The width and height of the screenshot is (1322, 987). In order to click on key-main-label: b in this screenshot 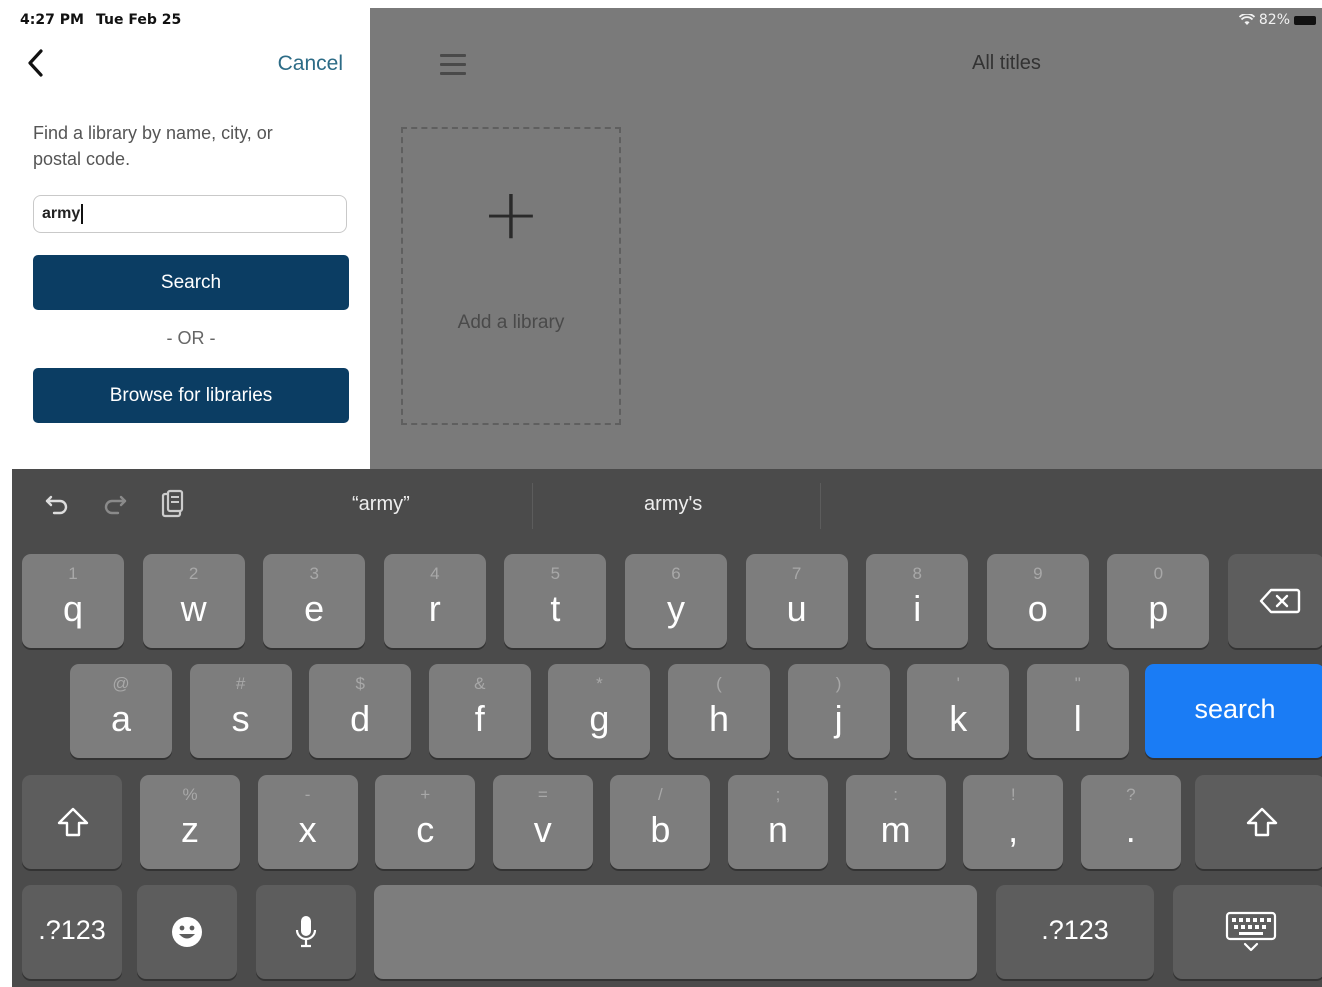, I will do `click(660, 829)`.